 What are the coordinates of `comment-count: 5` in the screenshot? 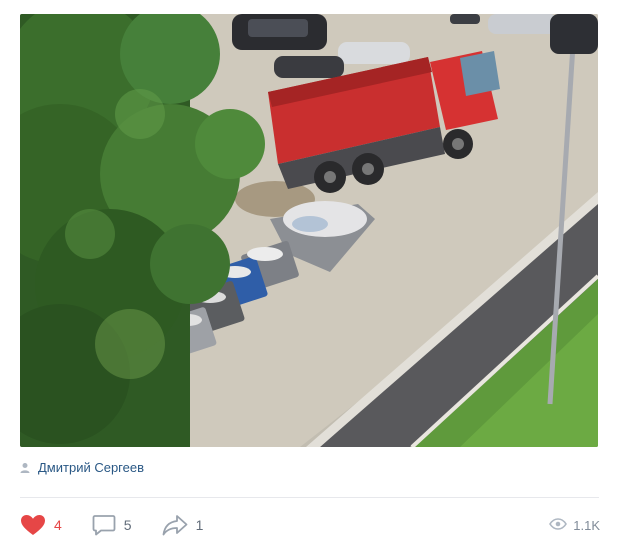 It's located at (127, 525).